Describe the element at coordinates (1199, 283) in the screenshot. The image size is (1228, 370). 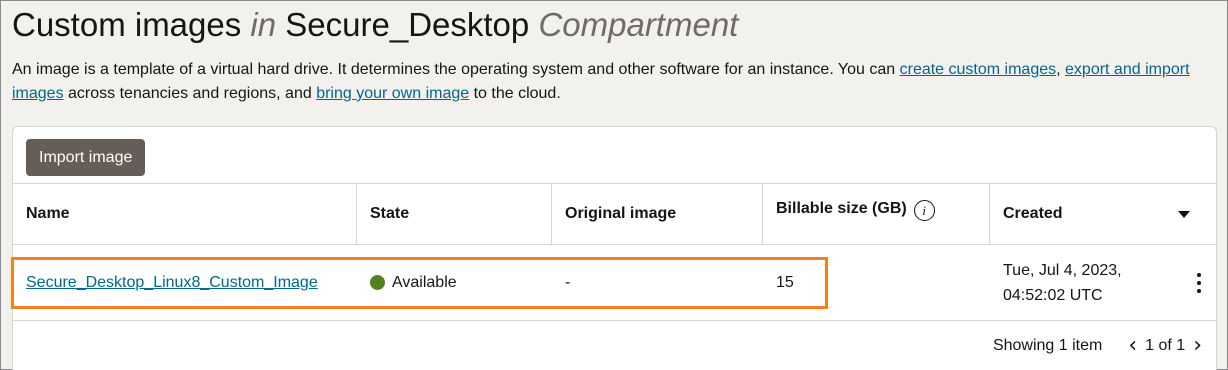
I see `row-actions-kebab-icon` at that location.